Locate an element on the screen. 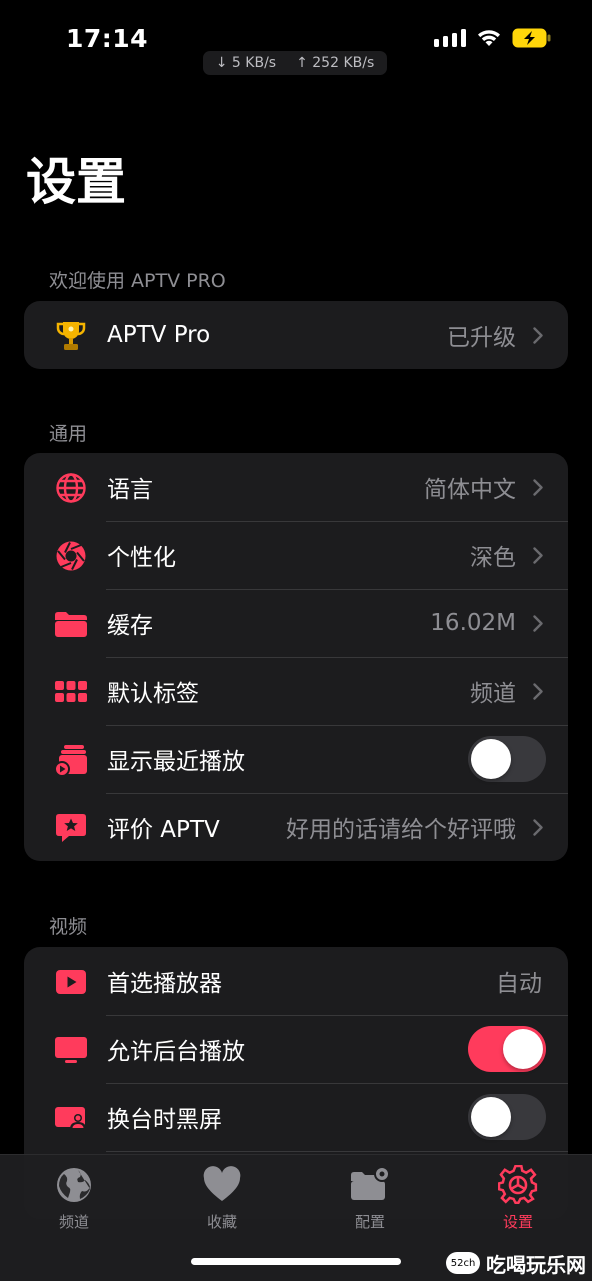 This screenshot has height=1281, width=592. row-value: 自动 is located at coordinates (519, 984).